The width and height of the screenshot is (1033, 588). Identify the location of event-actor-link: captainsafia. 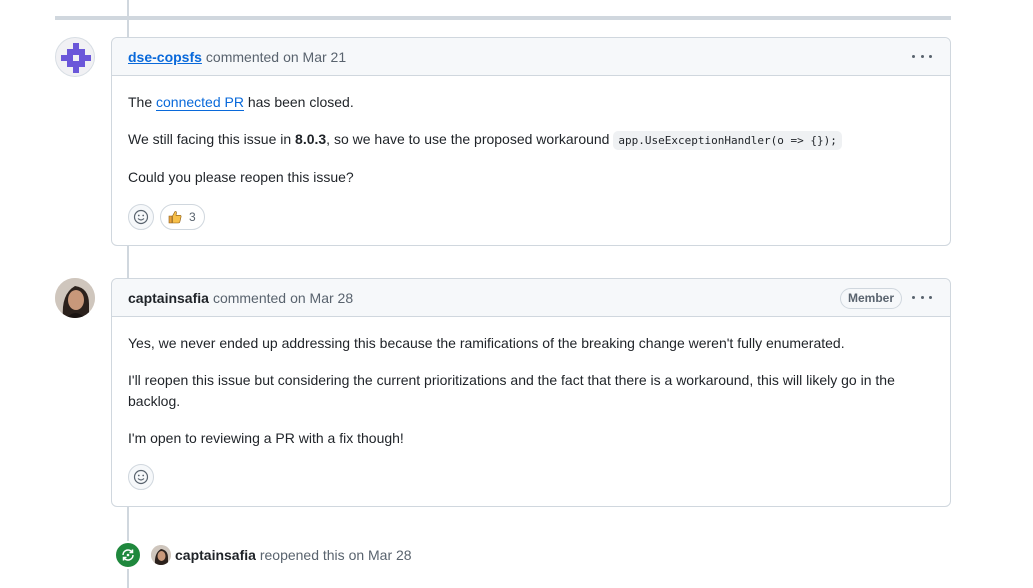
(215, 555).